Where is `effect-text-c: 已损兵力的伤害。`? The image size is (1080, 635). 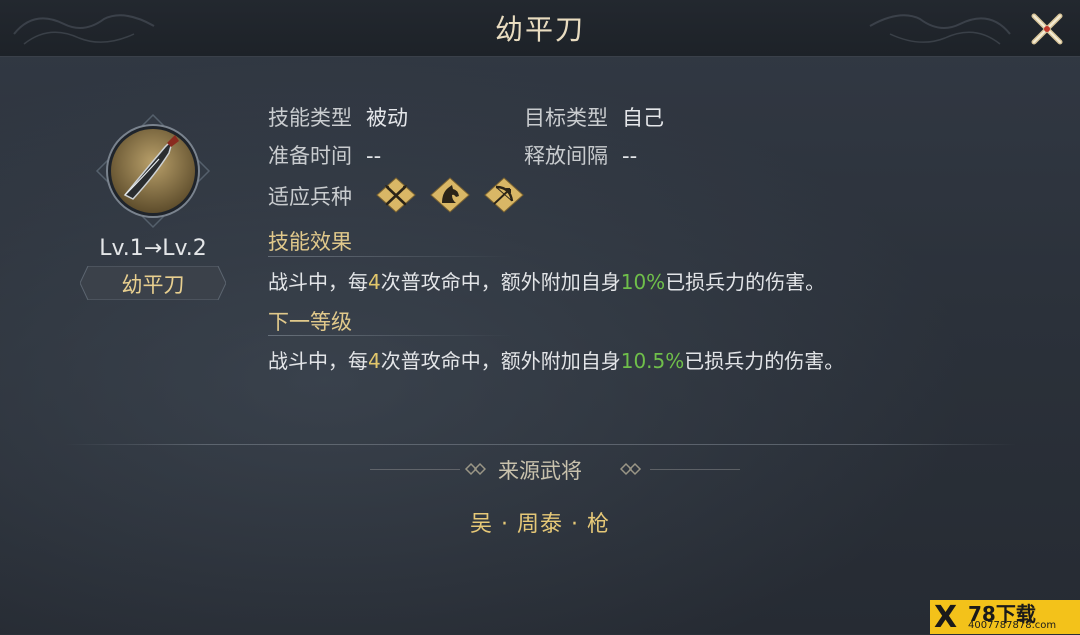 effect-text-c: 已损兵力的伤害。 is located at coordinates (745, 282).